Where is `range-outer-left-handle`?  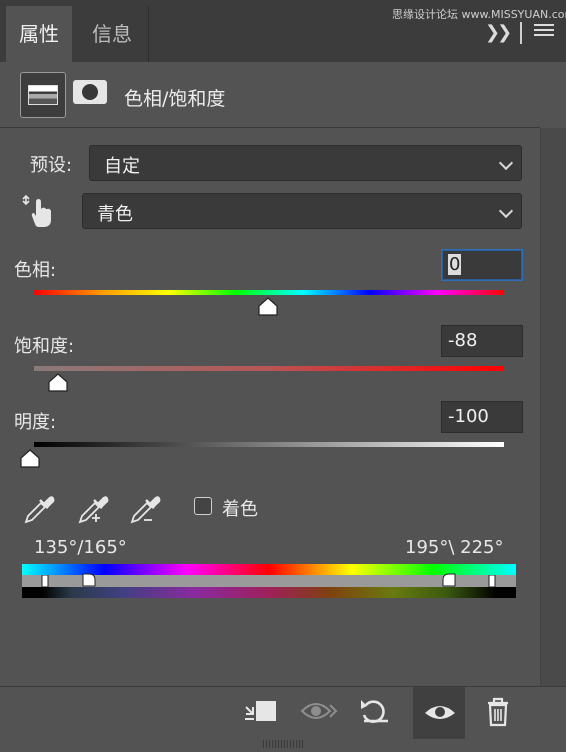 range-outer-left-handle is located at coordinates (45, 581).